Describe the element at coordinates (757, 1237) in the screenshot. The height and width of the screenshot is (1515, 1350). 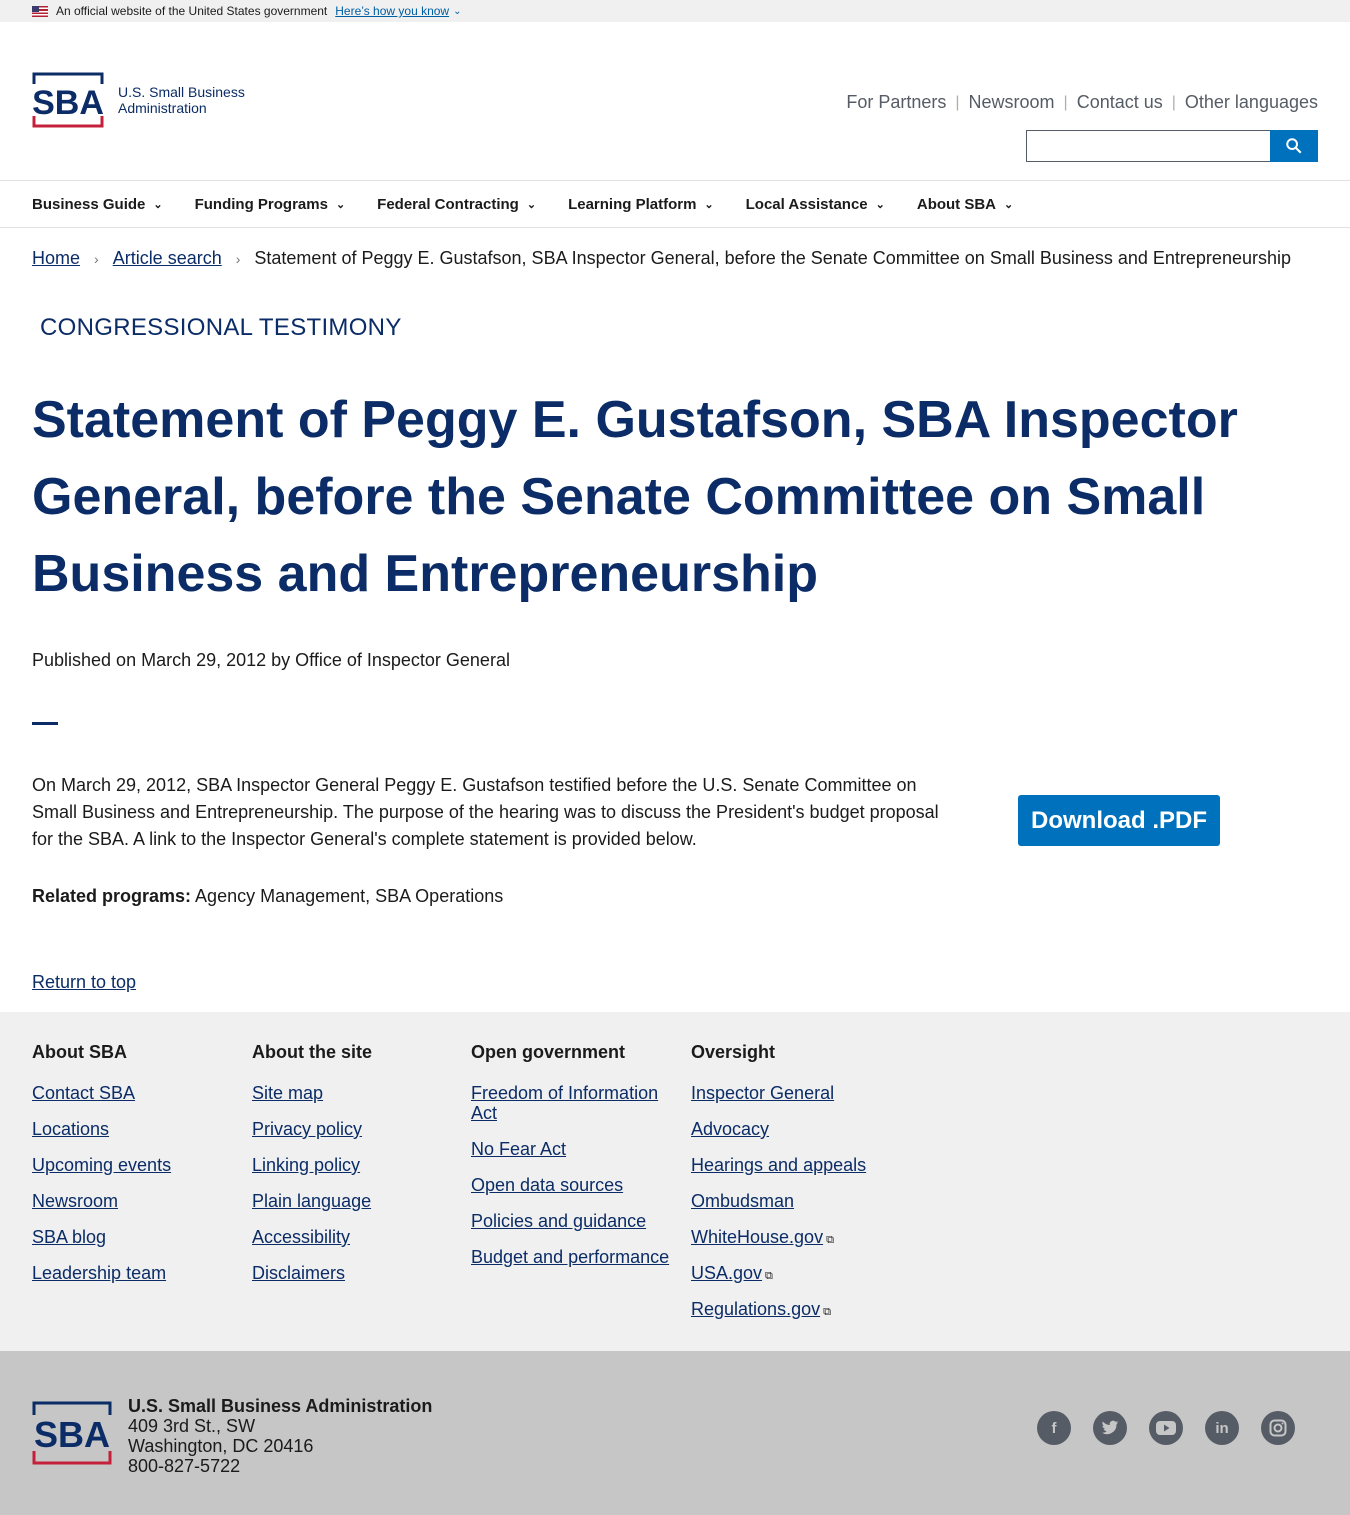
I see `whitehouse-link: WhiteHouse.gov` at that location.